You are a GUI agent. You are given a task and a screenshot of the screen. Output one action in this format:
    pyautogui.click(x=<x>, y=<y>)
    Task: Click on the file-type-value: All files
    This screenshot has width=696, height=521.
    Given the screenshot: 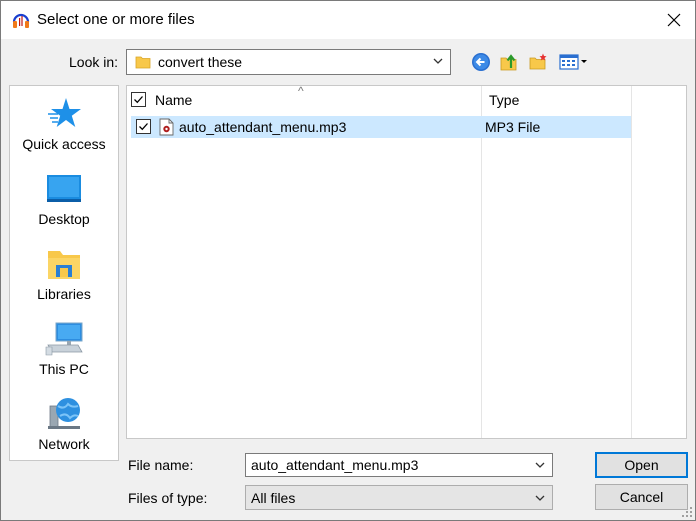 What is the action you would take?
    pyautogui.click(x=273, y=498)
    